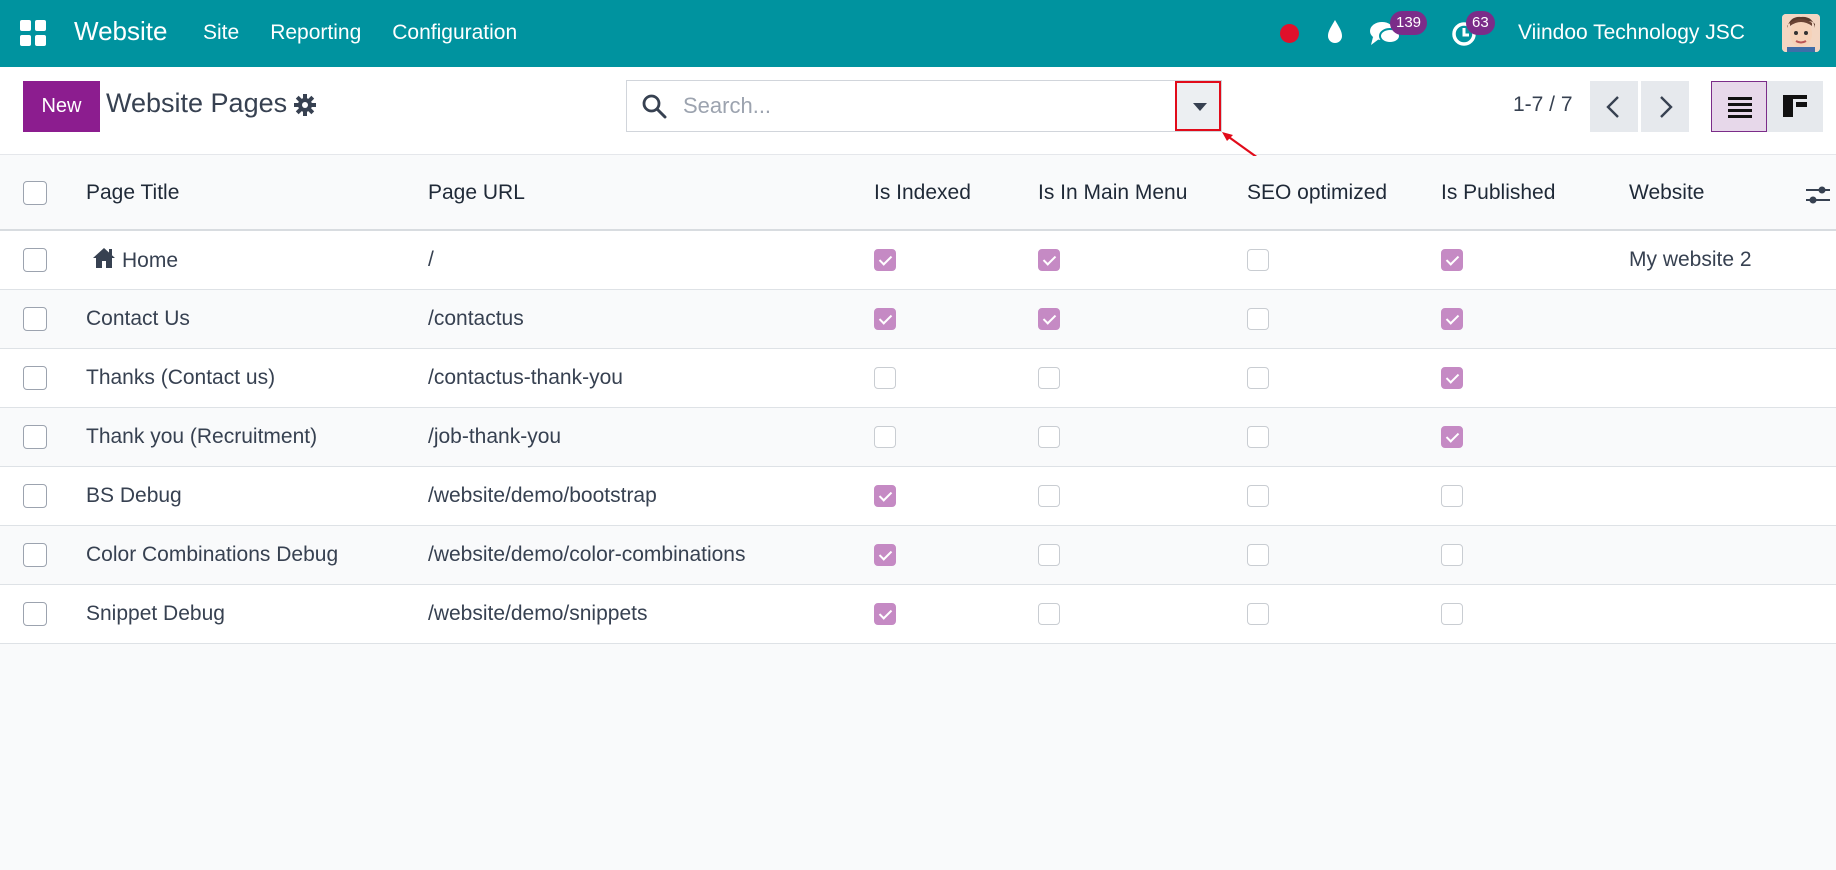 This screenshot has height=870, width=1836. Describe the element at coordinates (375, 33) in the screenshot. I see `main-menu: Site Reporting Configuration` at that location.